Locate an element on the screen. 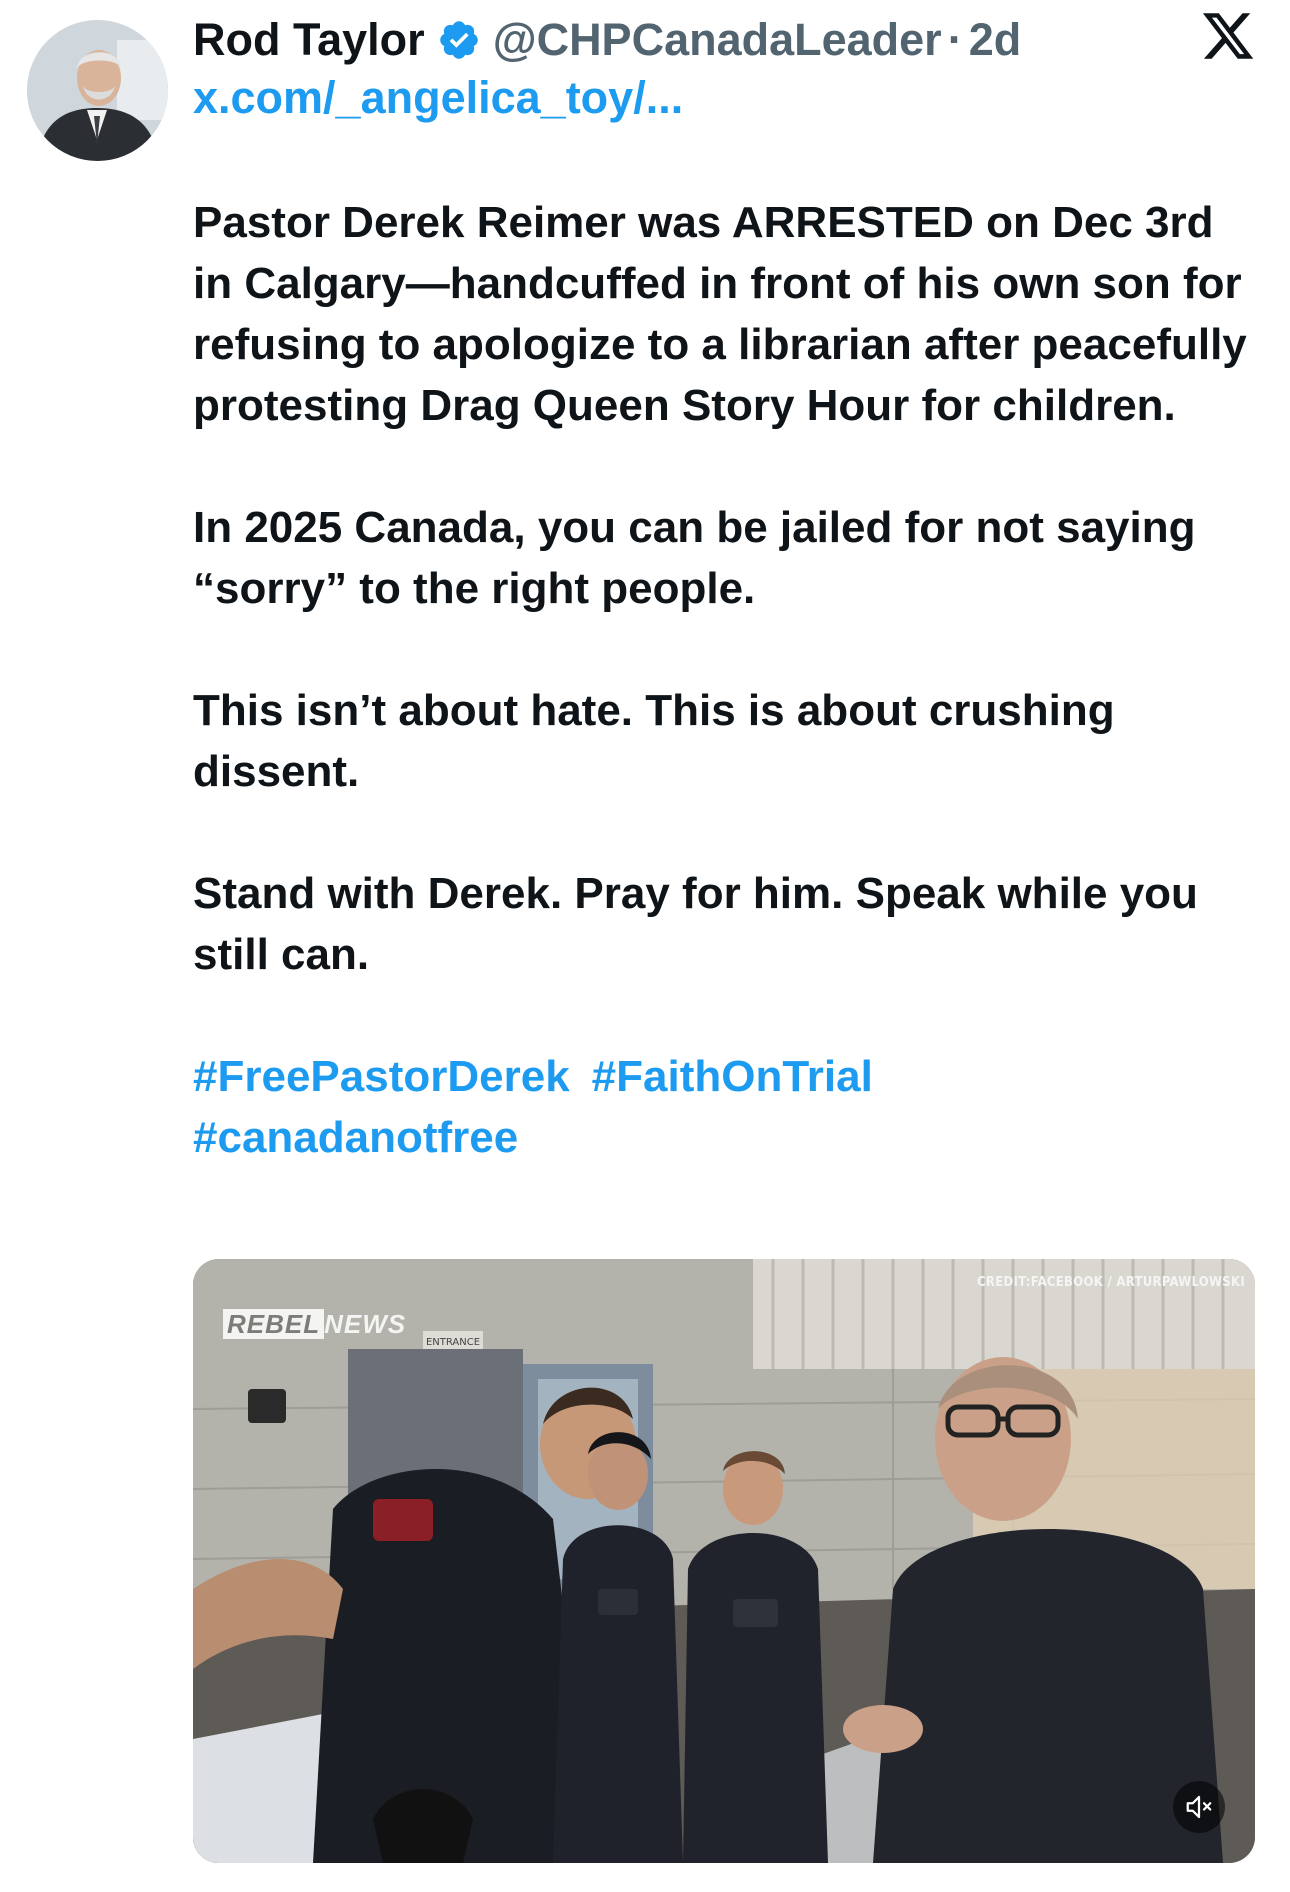 This screenshot has width=1290, height=1892. author-avatar is located at coordinates (97, 90).